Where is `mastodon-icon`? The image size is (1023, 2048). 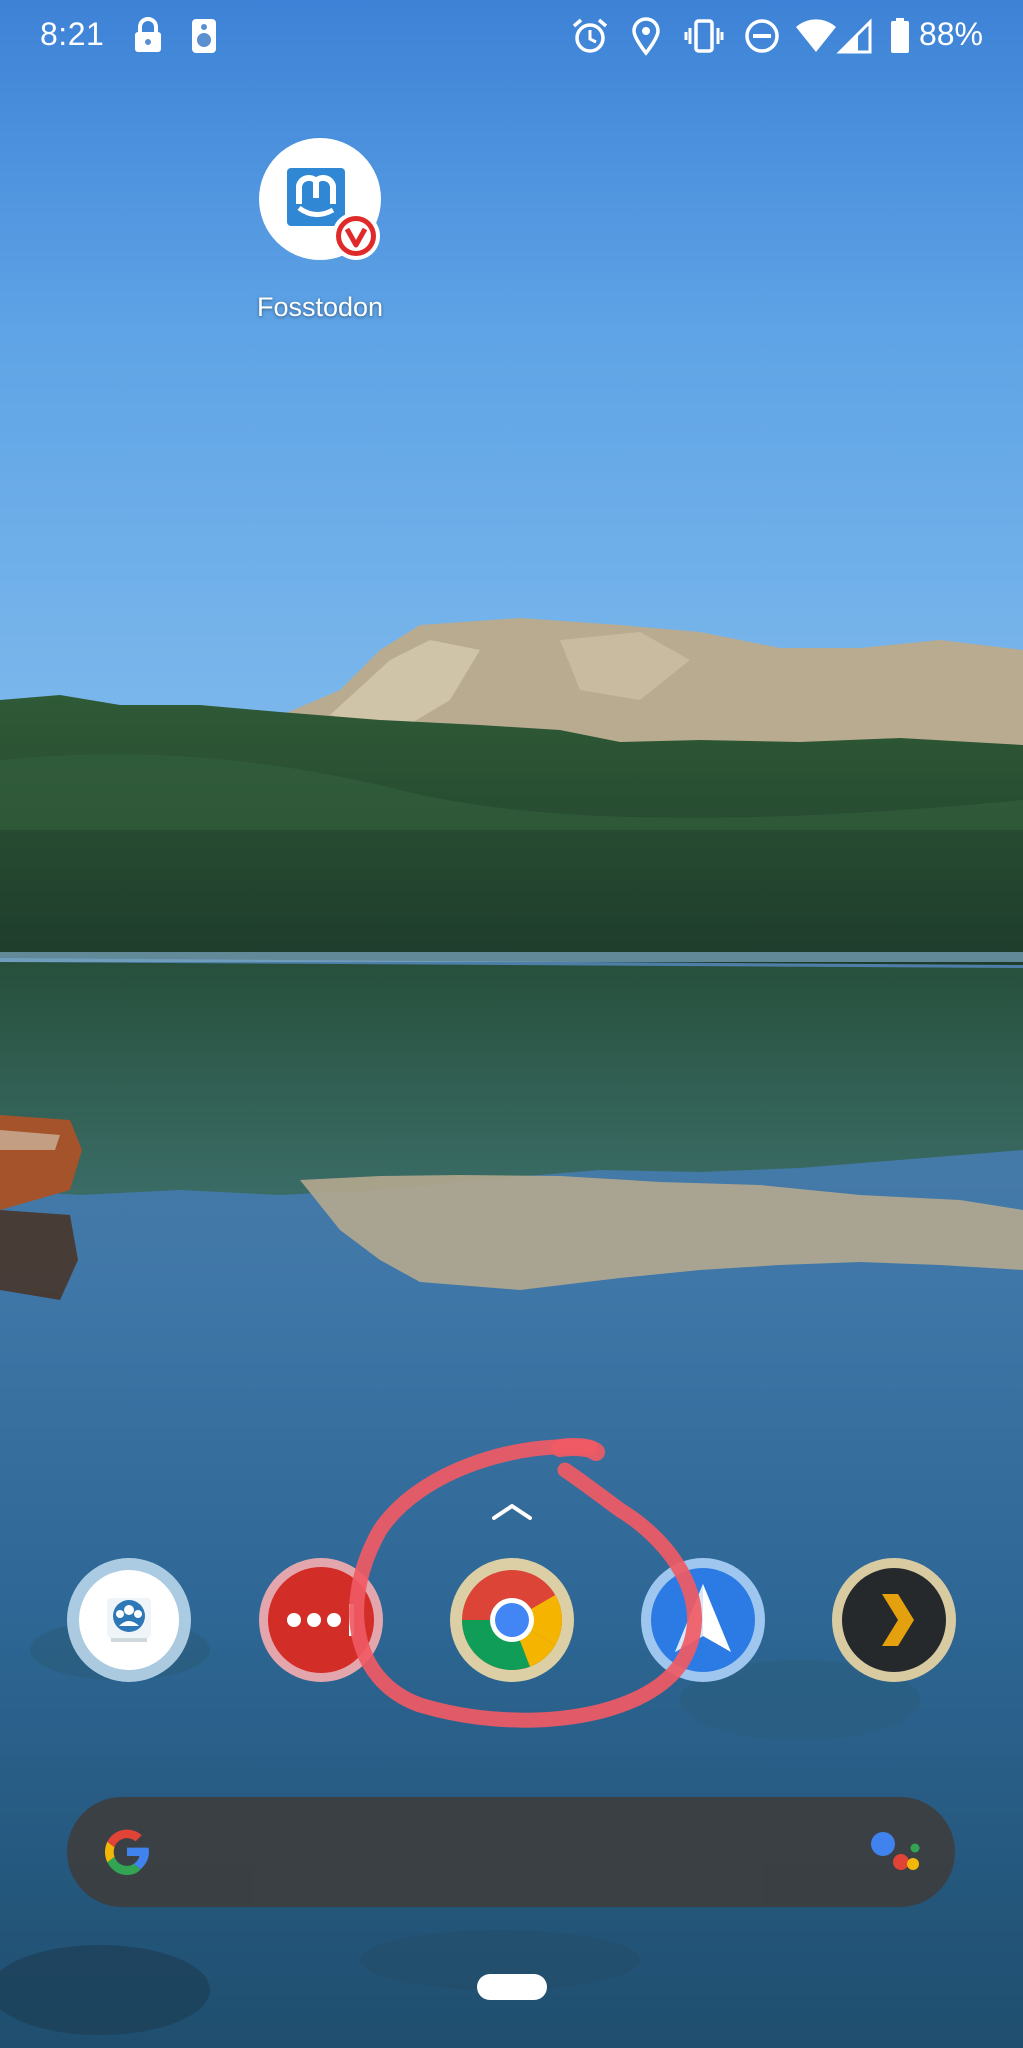 mastodon-icon is located at coordinates (320, 199).